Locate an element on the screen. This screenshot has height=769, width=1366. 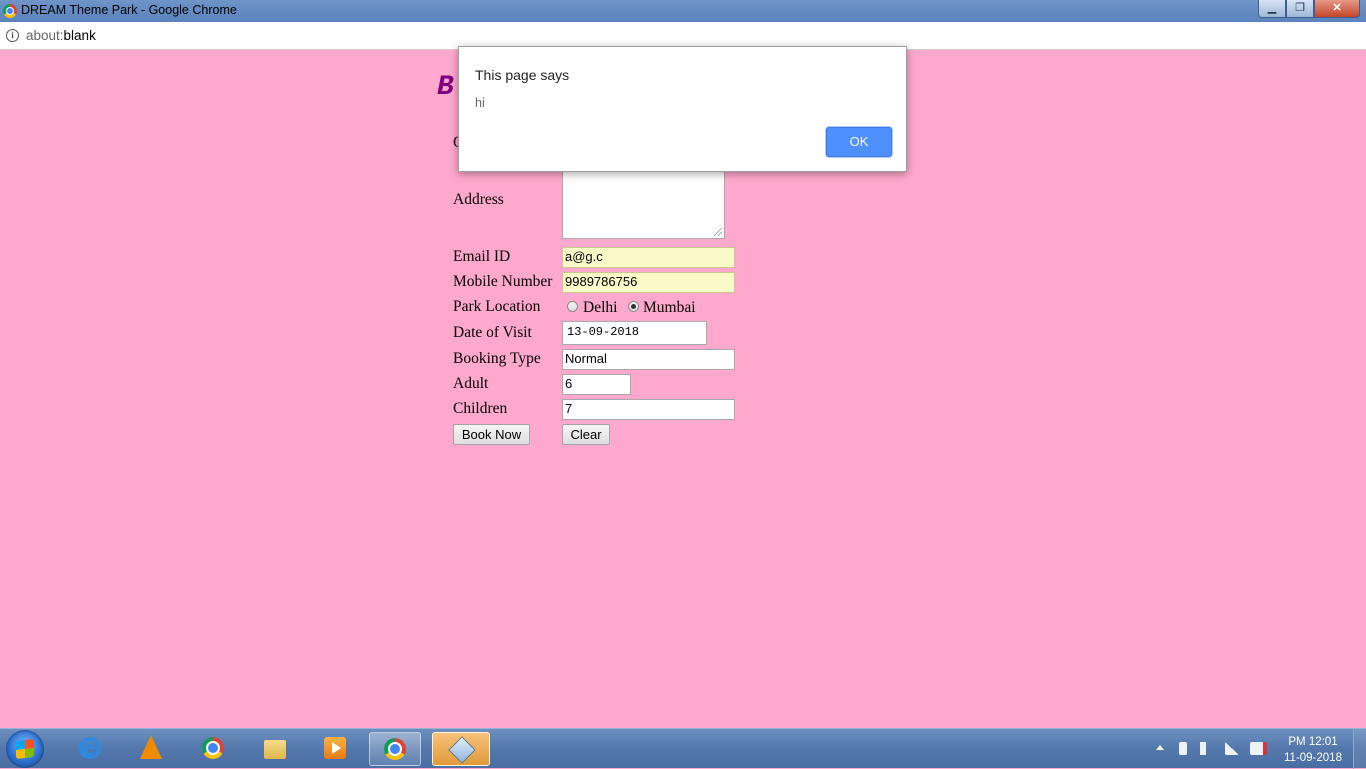
file-explorer-icon is located at coordinates (275, 749).